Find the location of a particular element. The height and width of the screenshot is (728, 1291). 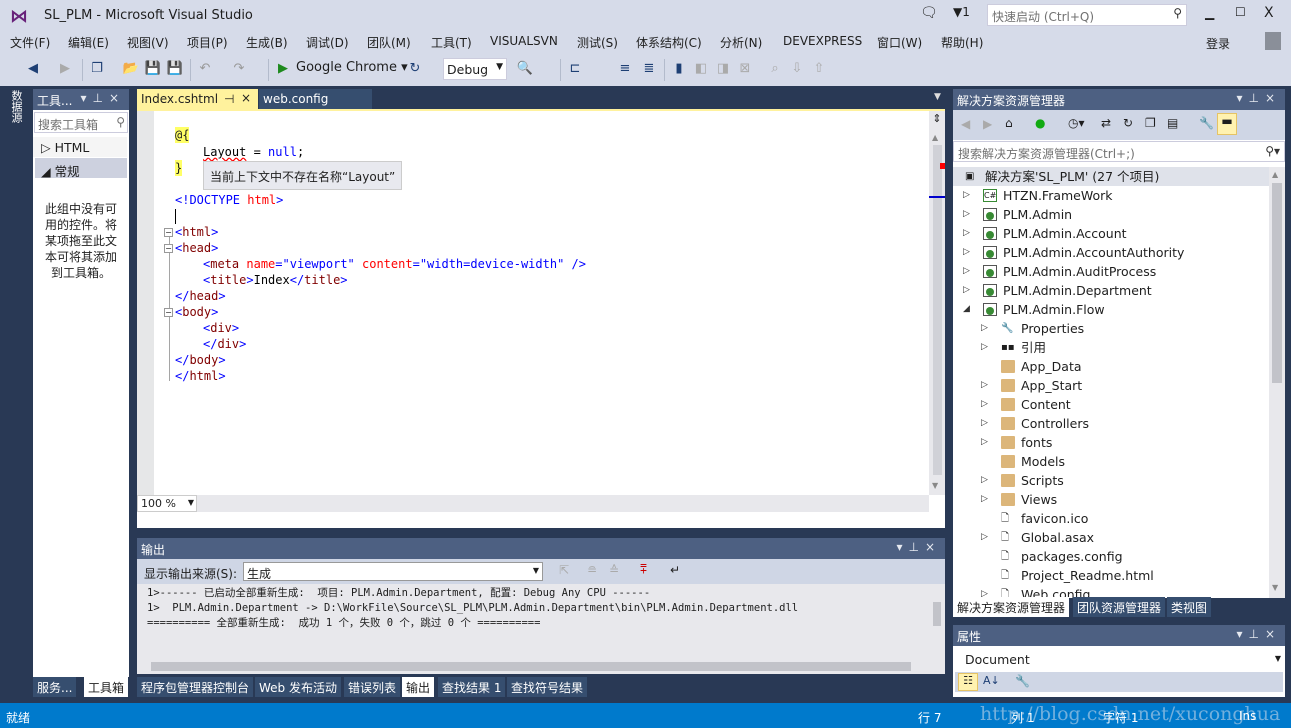

editor-vscrollbar: ⇕ ▲ ▼ is located at coordinates (937, 303).